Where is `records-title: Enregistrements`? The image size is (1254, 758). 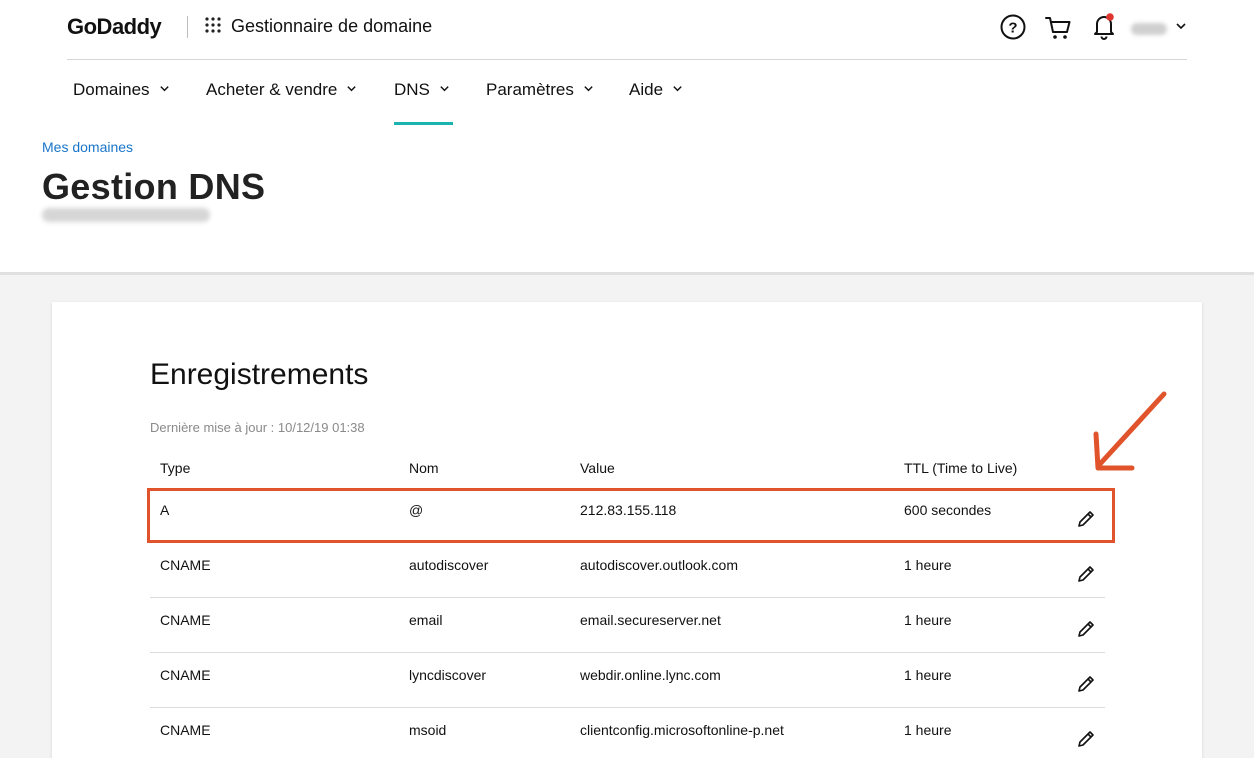 records-title: Enregistrements is located at coordinates (259, 374).